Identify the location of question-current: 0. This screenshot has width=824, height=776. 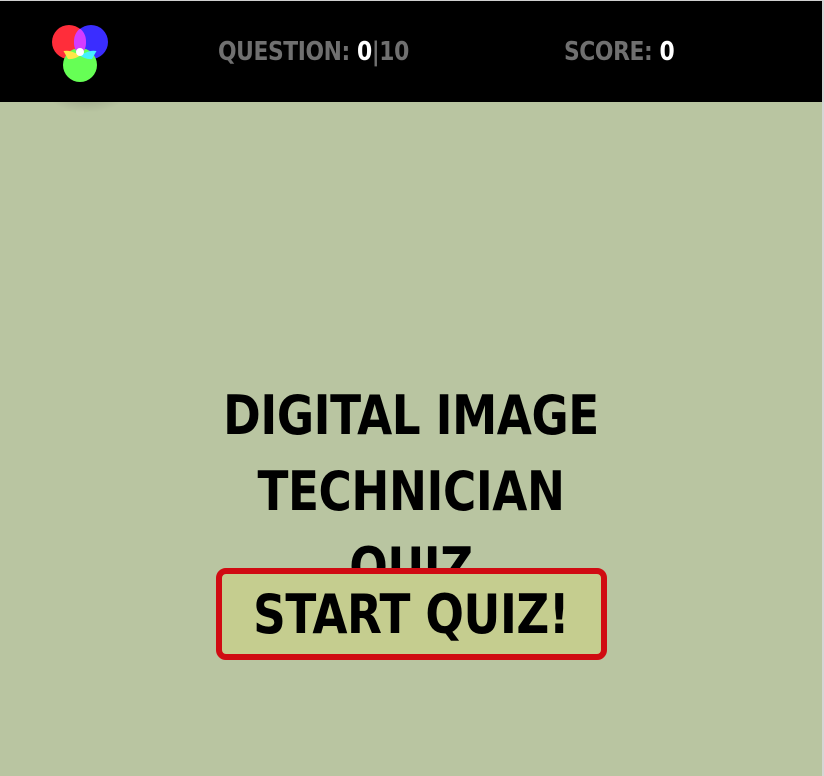
(364, 52).